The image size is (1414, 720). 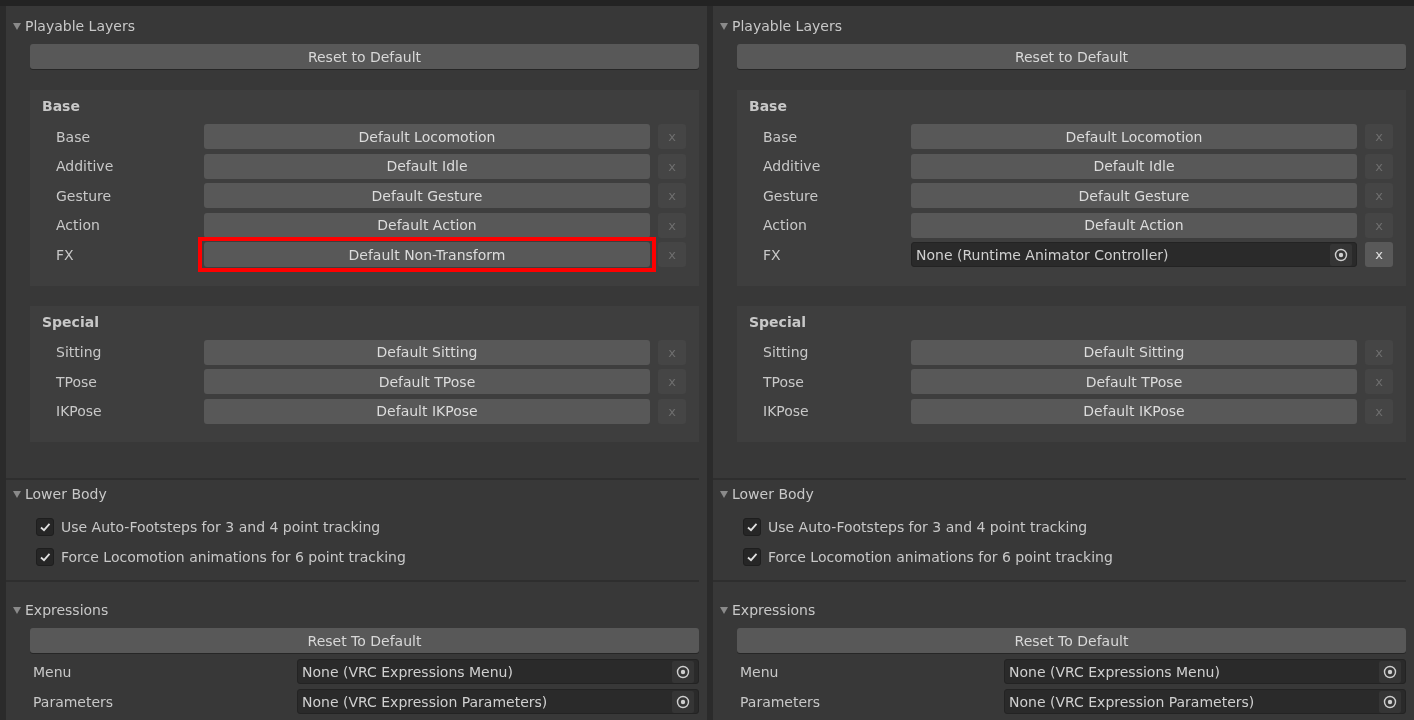 I want to click on field-value: None (Runtime Animator Controller), so click(x=1042, y=254).